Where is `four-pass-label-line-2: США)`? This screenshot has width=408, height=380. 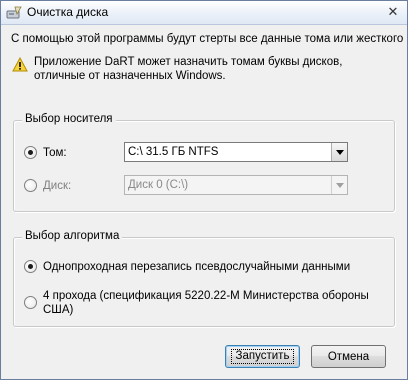 four-pass-label-line-2: США) is located at coordinates (58, 310).